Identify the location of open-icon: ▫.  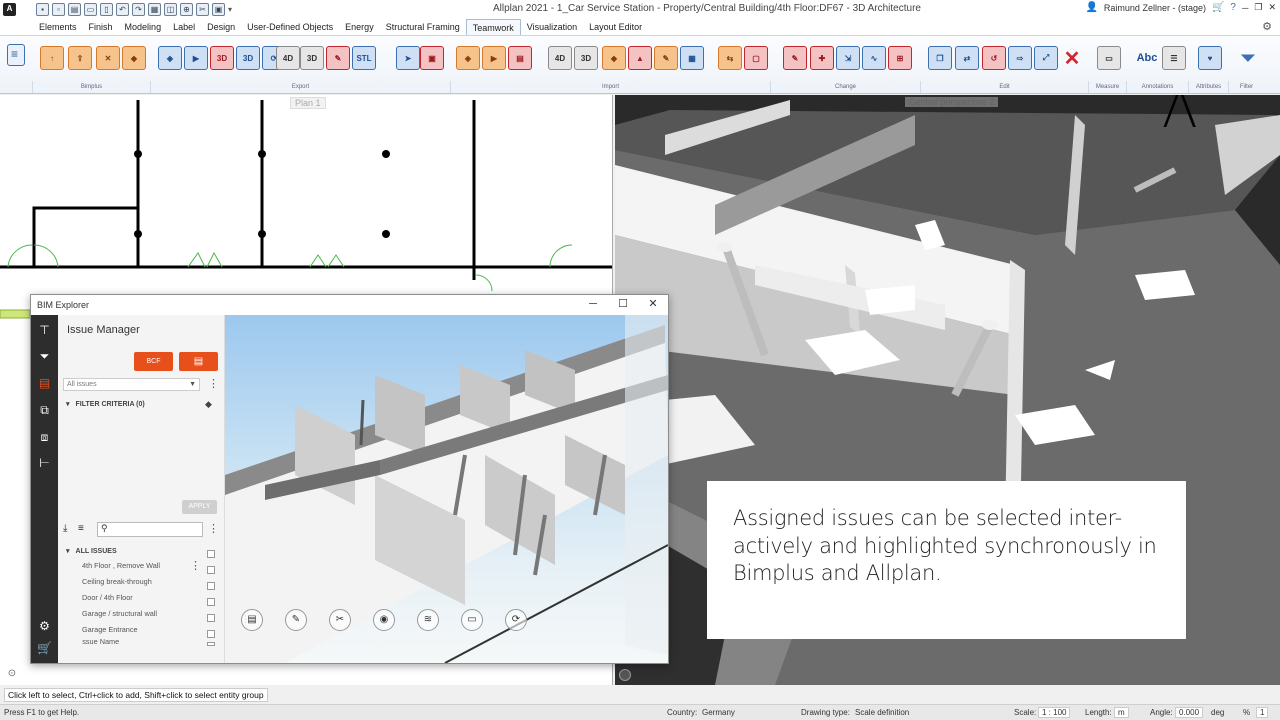
(58, 9).